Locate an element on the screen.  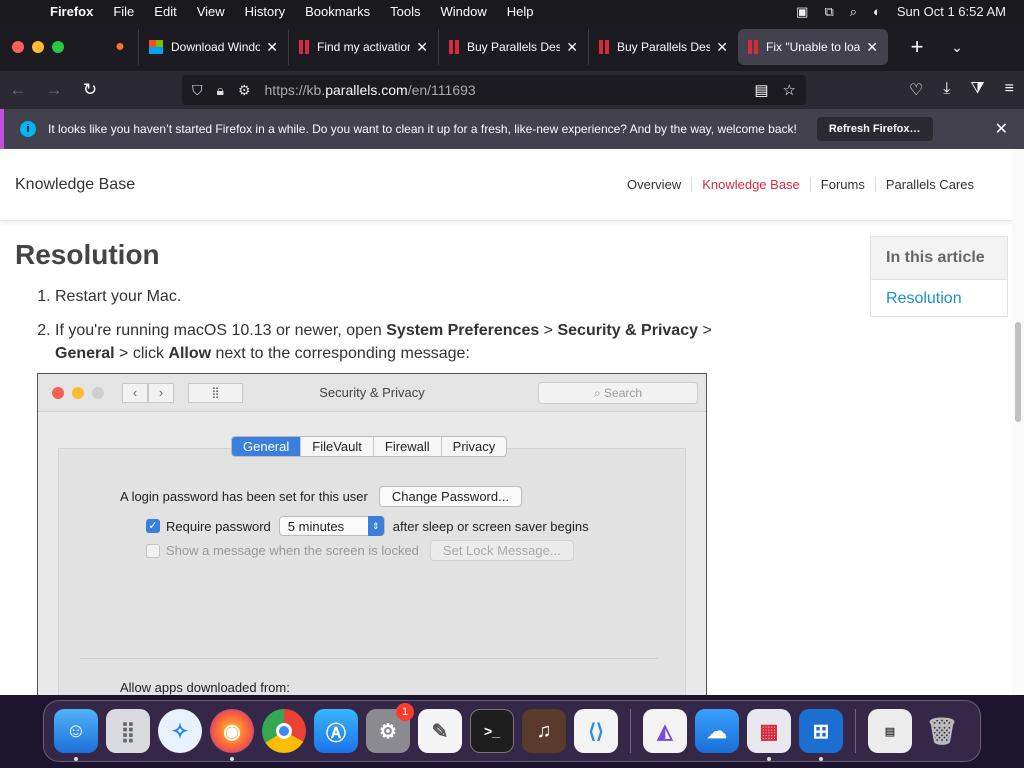
system-settings-icon: ⚙ 1 is located at coordinates (390, 728).